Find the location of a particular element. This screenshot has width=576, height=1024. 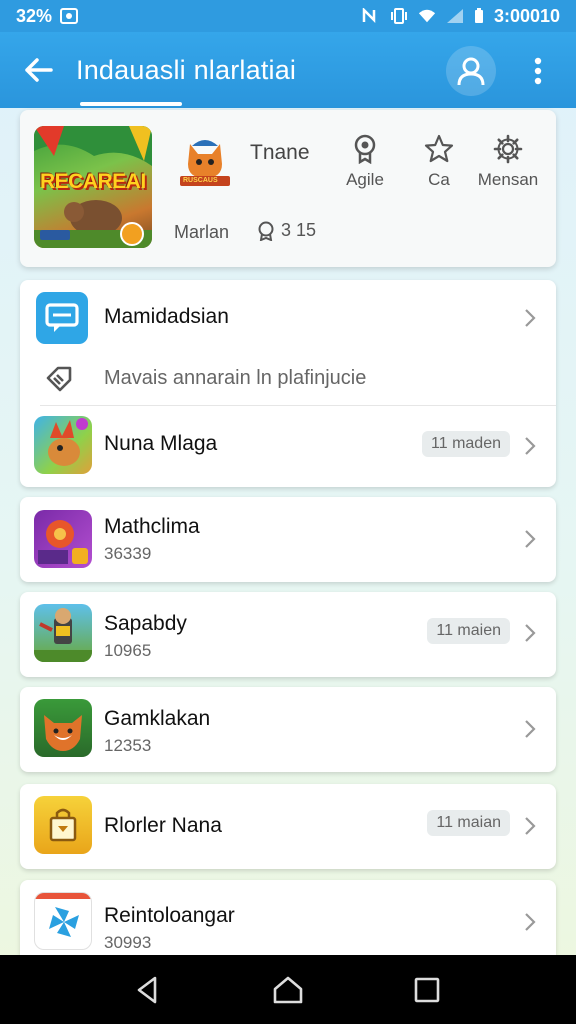

row-title: Gamklakan is located at coordinates (157, 718).